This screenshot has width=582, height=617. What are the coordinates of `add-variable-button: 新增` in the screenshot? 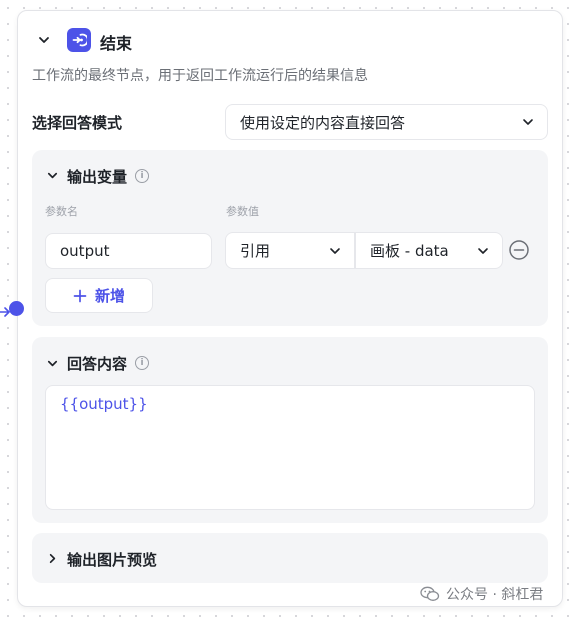 It's located at (99, 295).